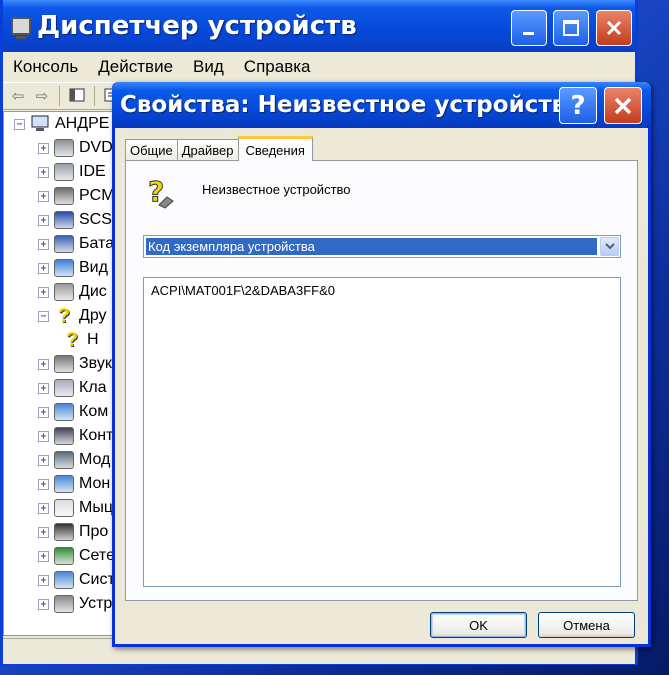 The image size is (669, 675). What do you see at coordinates (586, 625) in the screenshot?
I see `cancel-button: Отмена` at bounding box center [586, 625].